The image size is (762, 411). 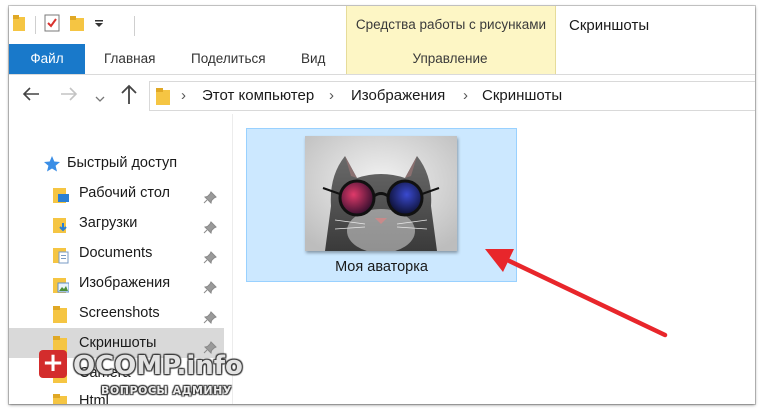 I want to click on plus-icon: +, so click(x=53, y=364).